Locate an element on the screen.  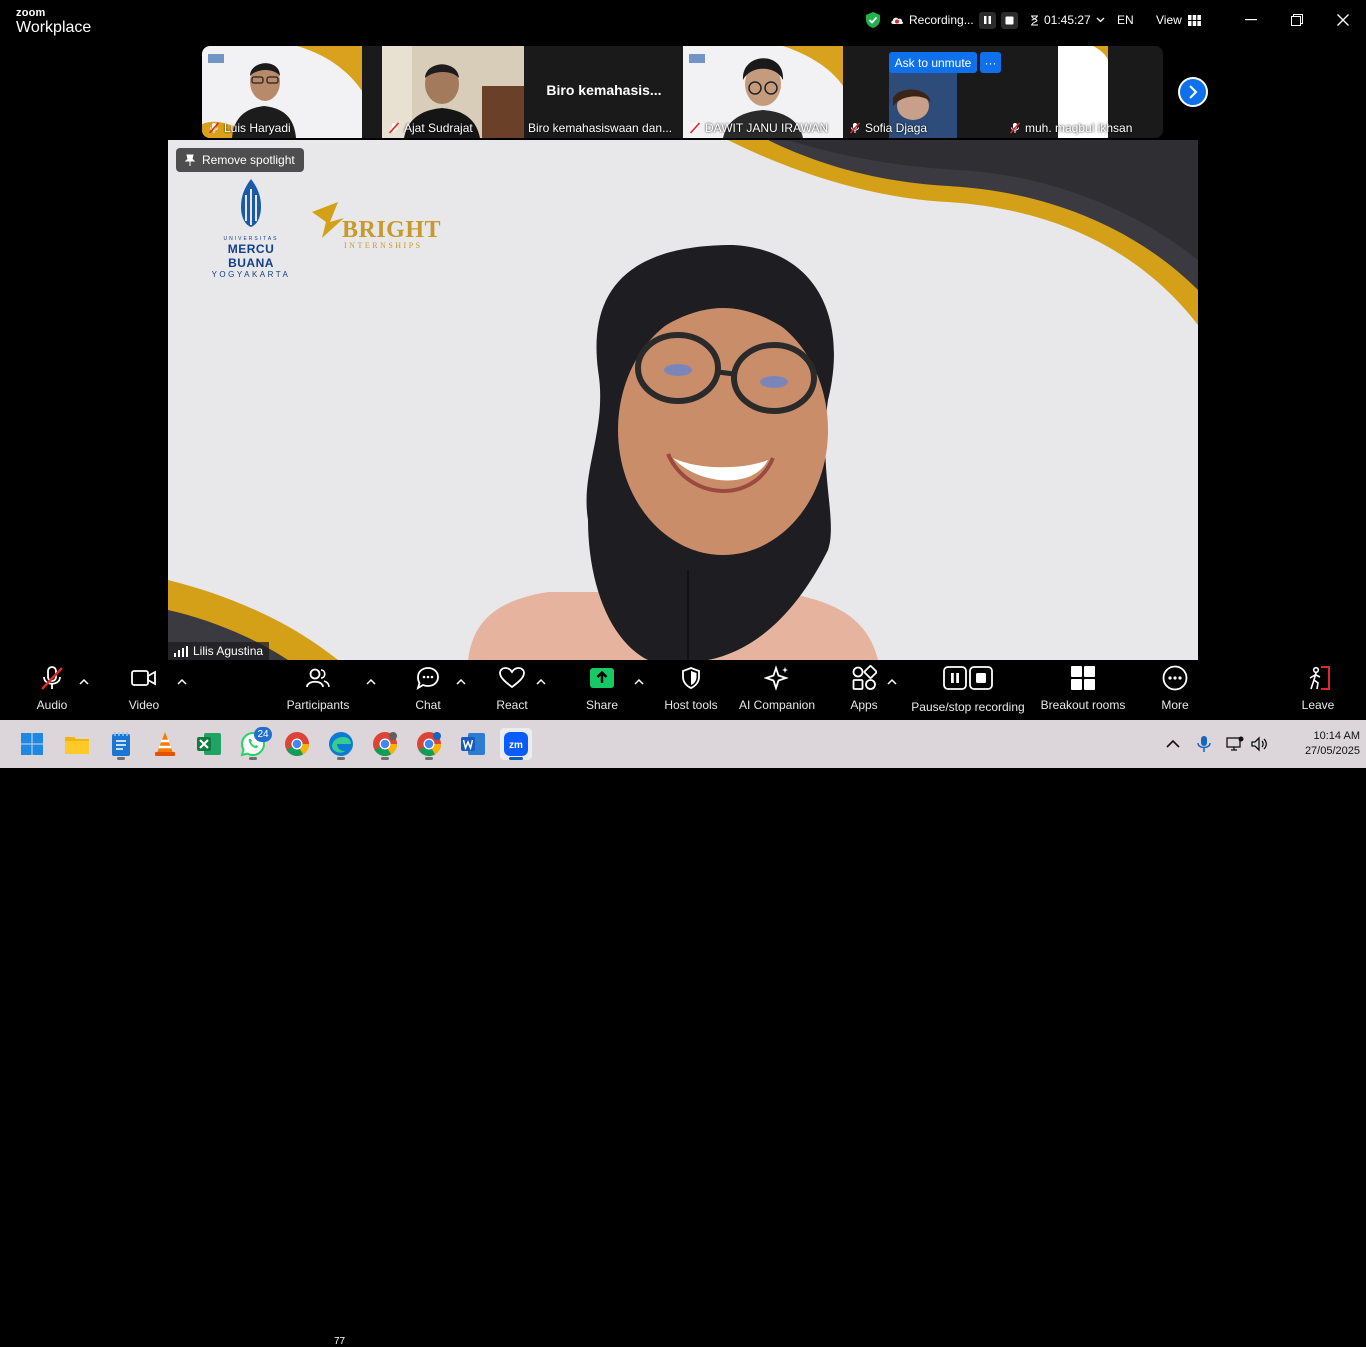
more-label: More is located at coordinates (1175, 705).